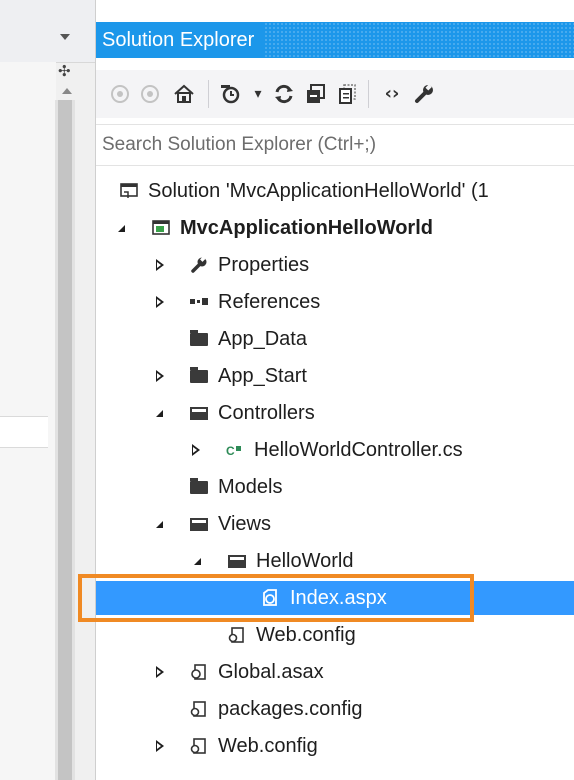 The image size is (574, 780). I want to click on show-all-files-icon, so click(348, 94).